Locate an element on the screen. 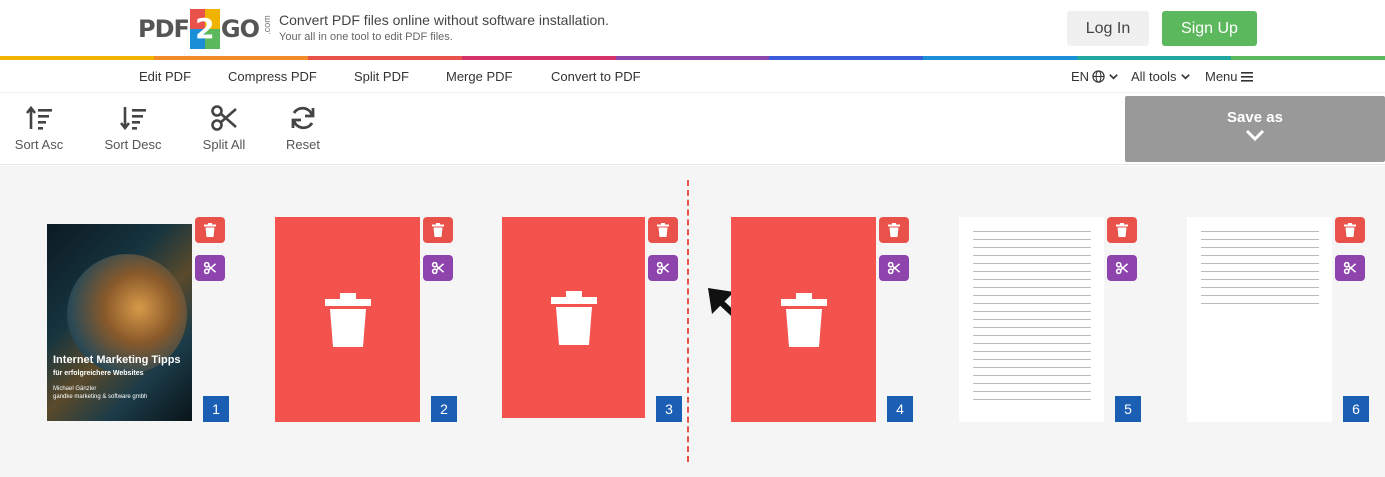 The width and height of the screenshot is (1385, 477). split-divider is located at coordinates (688, 321).